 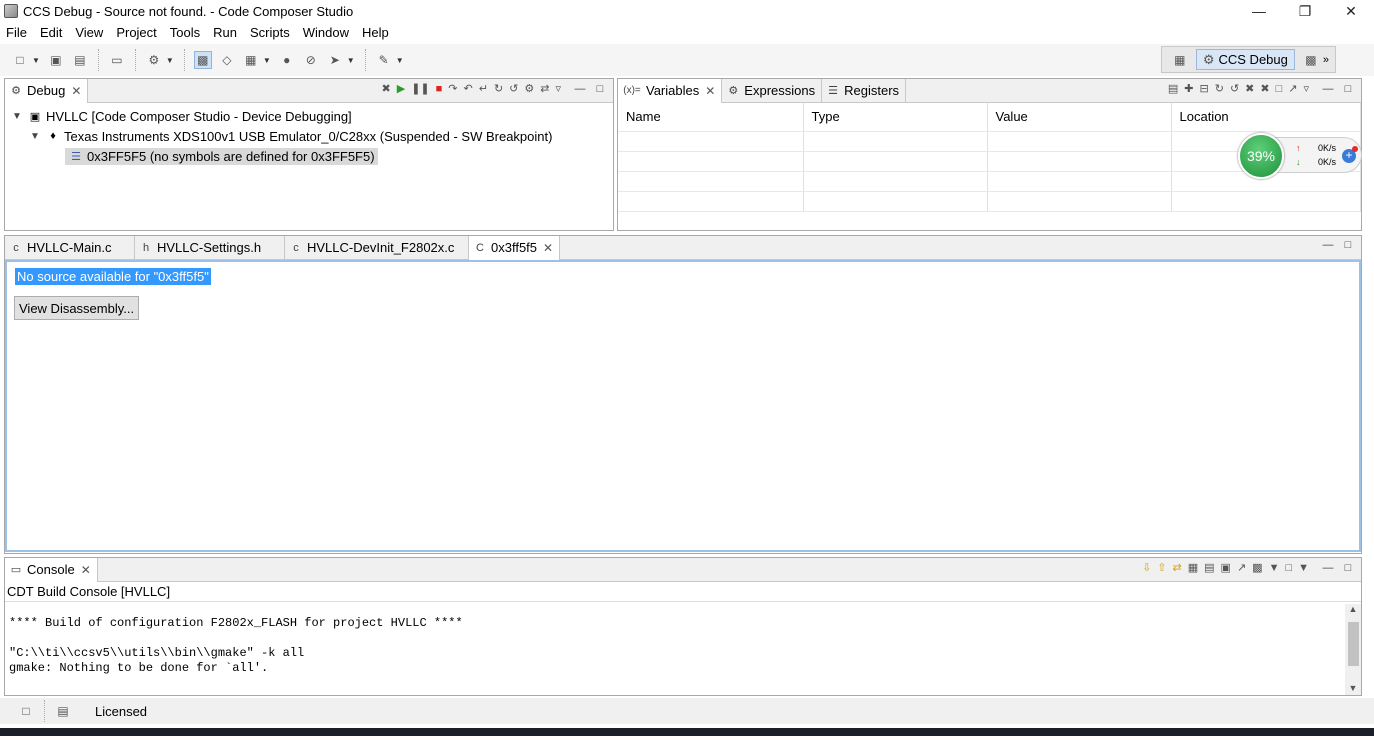 What do you see at coordinates (63, 711) in the screenshot?
I see `progress-icon: ▤` at bounding box center [63, 711].